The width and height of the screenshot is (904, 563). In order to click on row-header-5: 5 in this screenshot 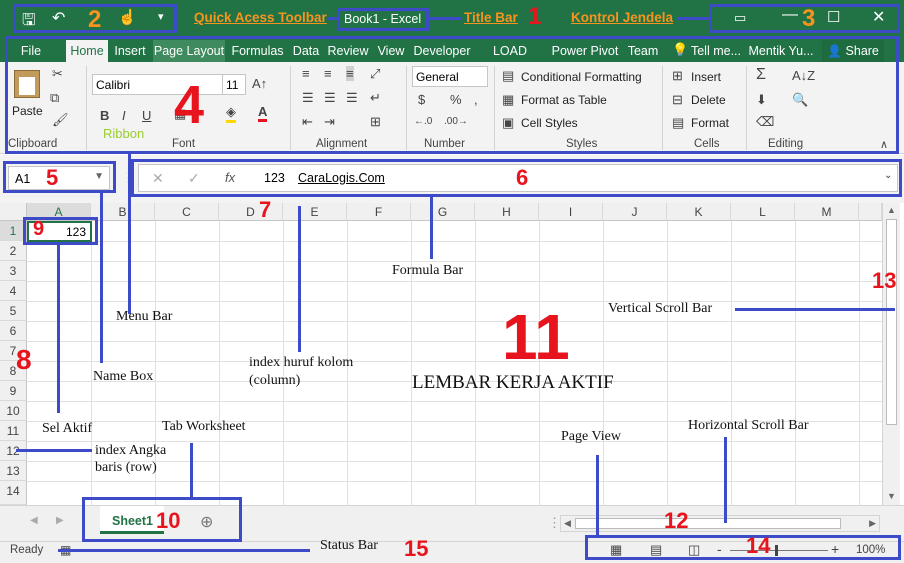, I will do `click(13, 311)`.